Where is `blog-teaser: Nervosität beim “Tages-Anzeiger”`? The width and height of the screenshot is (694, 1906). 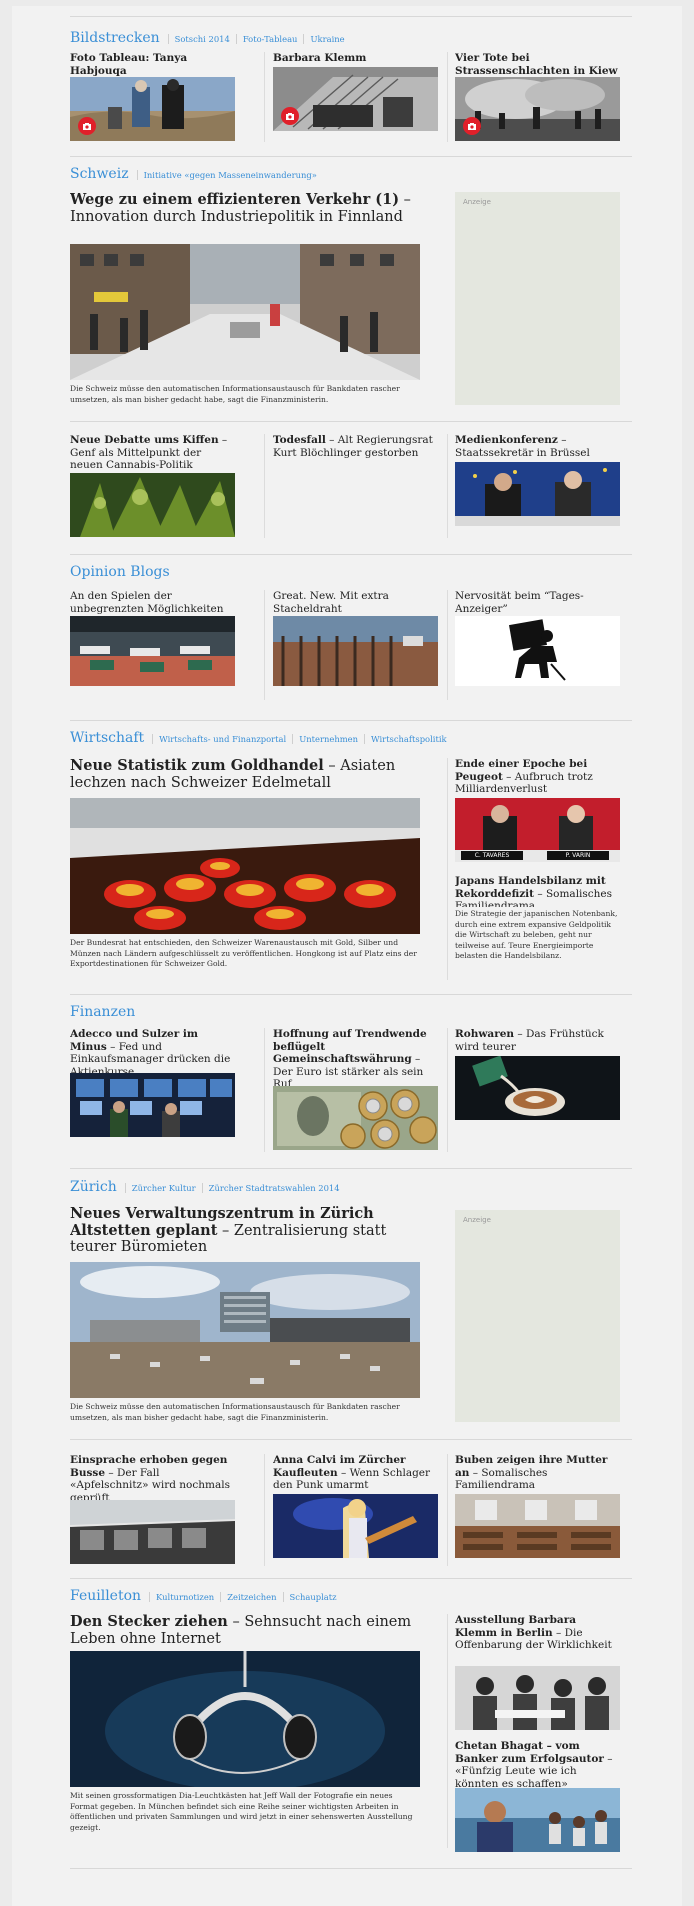
blog-teaser: Nervosität beim “Tages-Anzeiger” is located at coordinates (537, 604).